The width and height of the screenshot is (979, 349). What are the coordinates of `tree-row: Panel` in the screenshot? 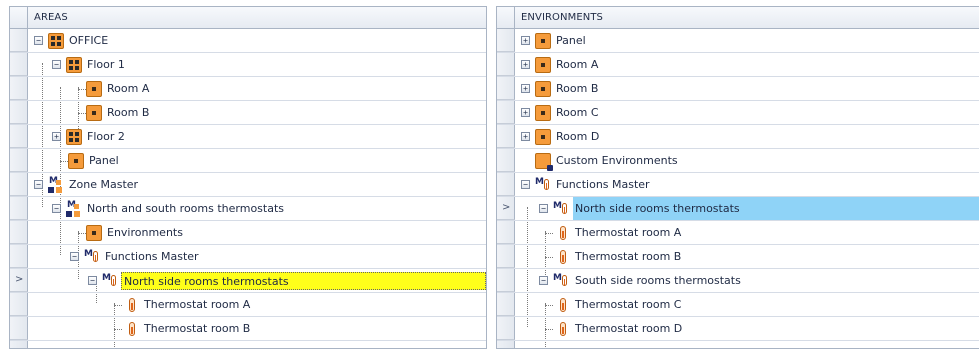 It's located at (248, 161).